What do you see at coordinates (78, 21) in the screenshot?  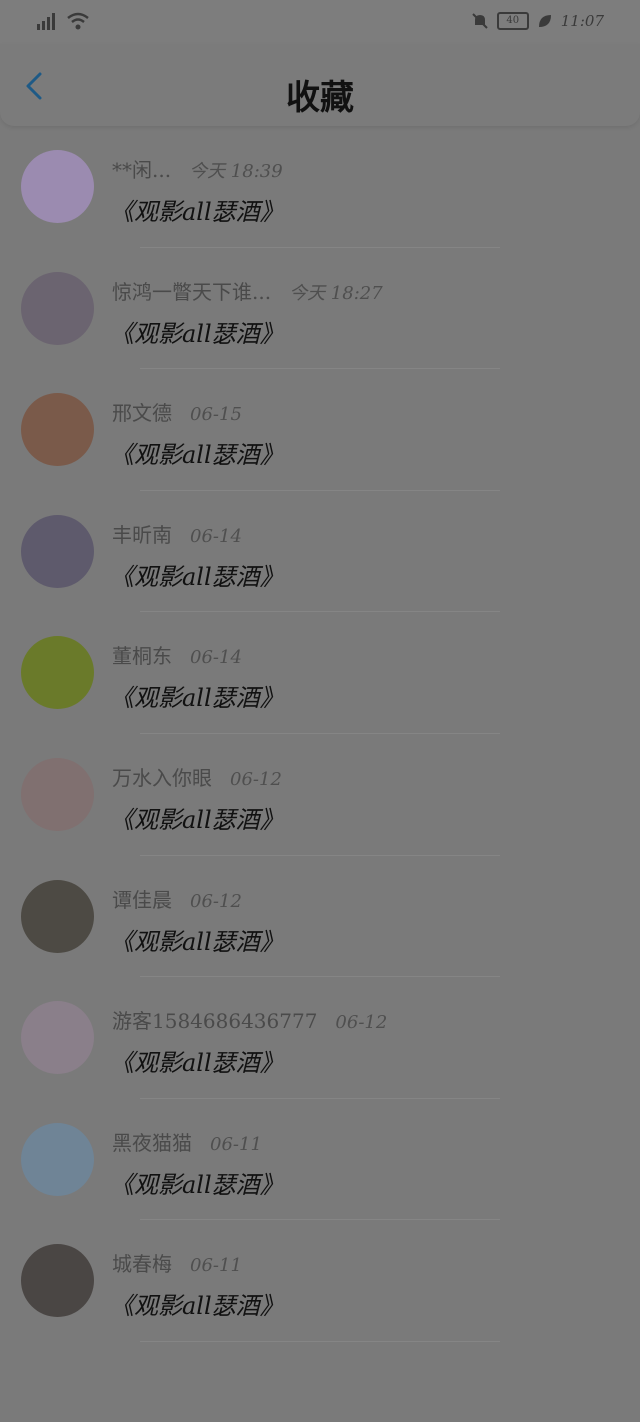 I see `wifi-icon` at bounding box center [78, 21].